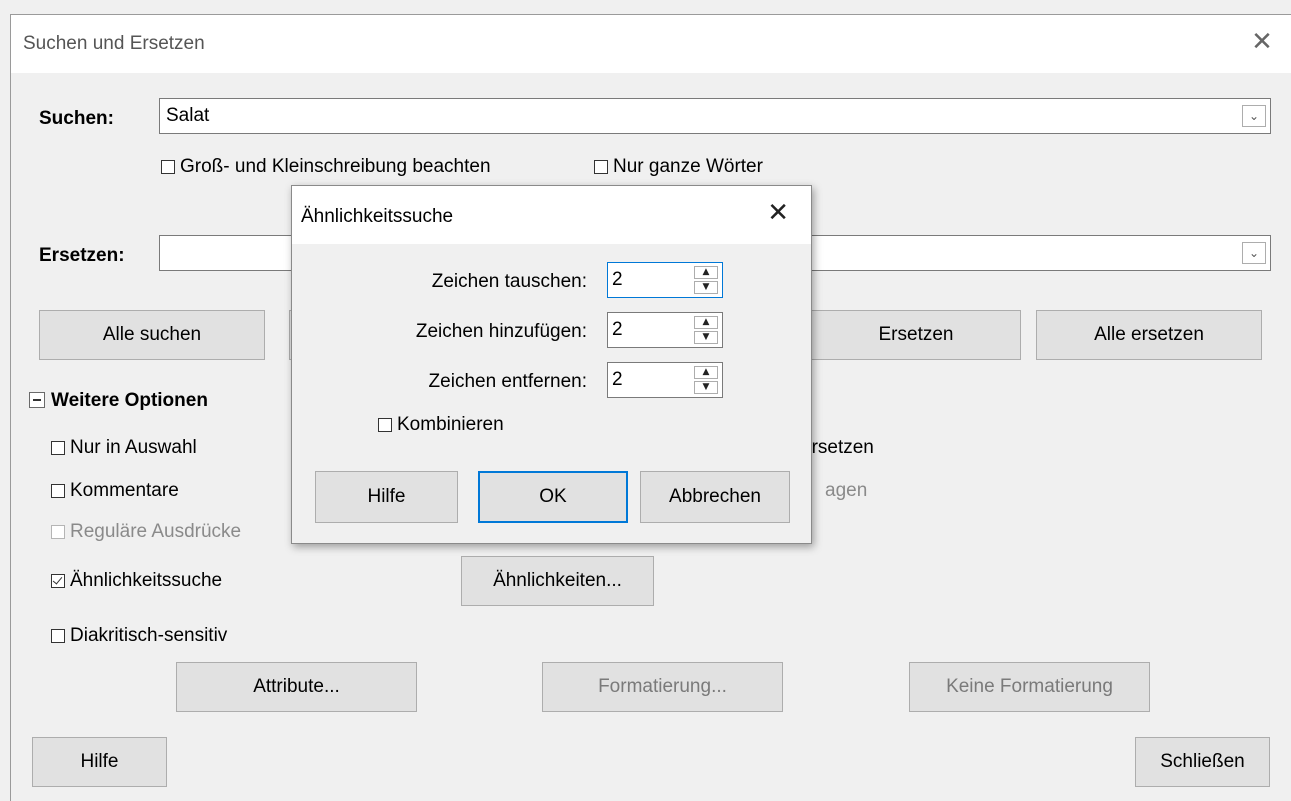  I want to click on replace-all-button: Alle ersetzen, so click(1149, 335).